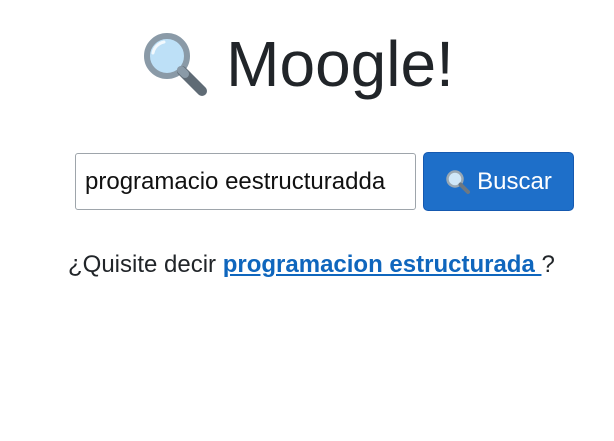 Image resolution: width=614 pixels, height=441 pixels. I want to click on search-button: Buscar, so click(498, 181).